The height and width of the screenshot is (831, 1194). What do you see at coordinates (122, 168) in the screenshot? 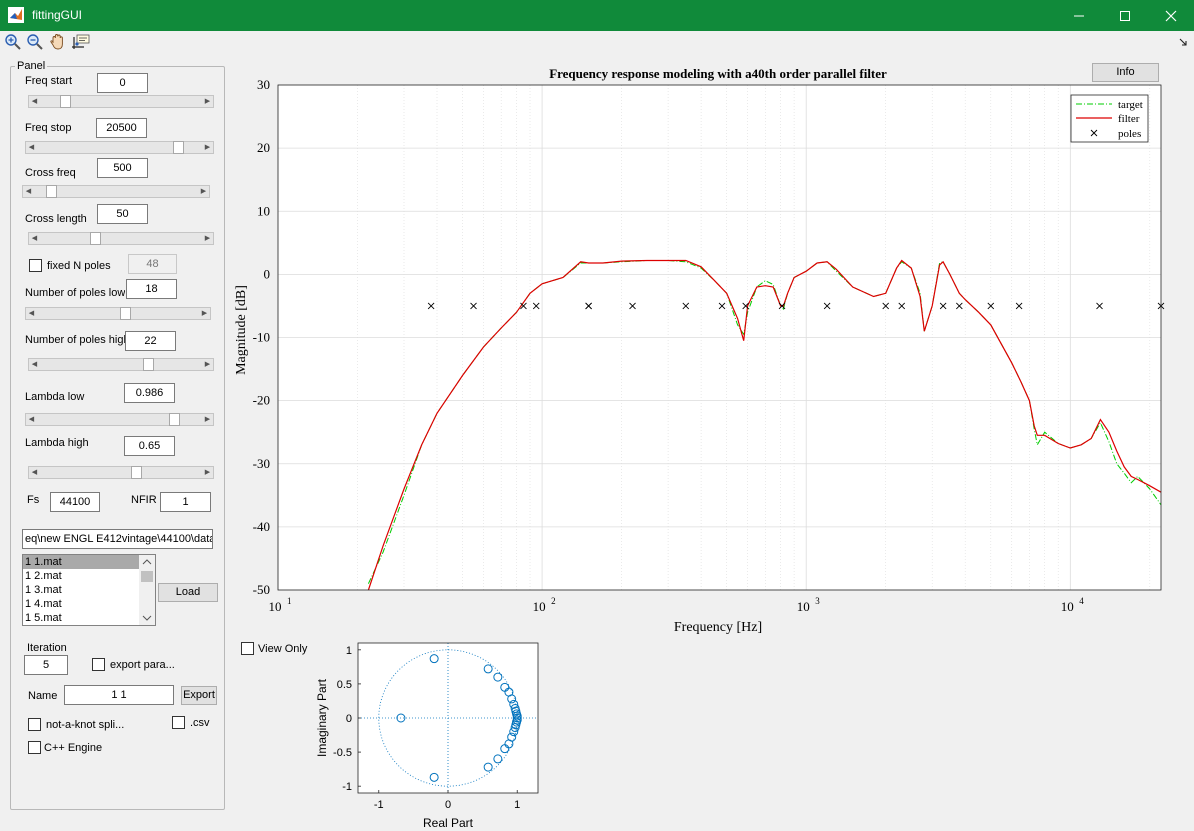
I see `cross-freq-input` at bounding box center [122, 168].